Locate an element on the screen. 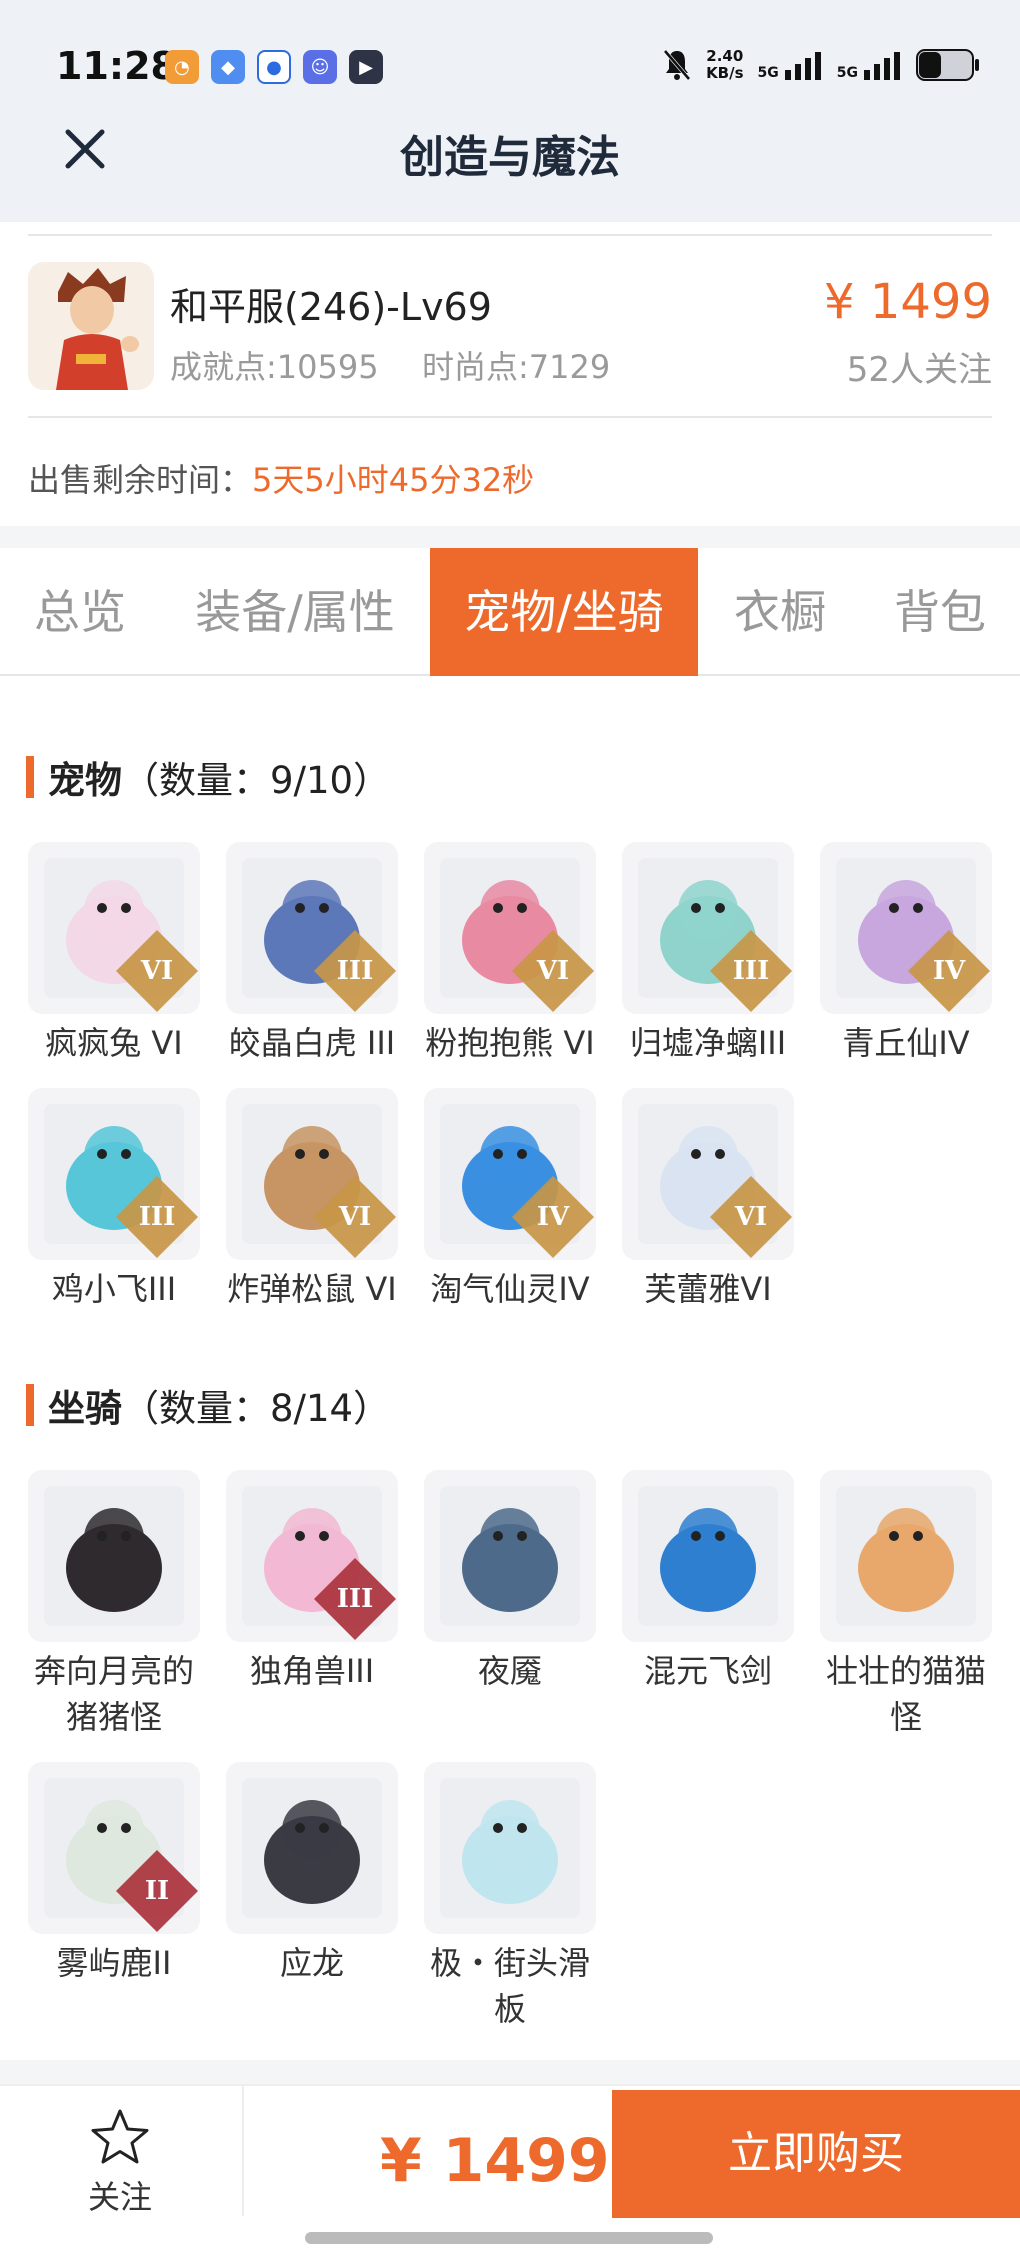 This screenshot has height=2267, width=1020. mount-item: 夜魇 is located at coordinates (510, 1582).